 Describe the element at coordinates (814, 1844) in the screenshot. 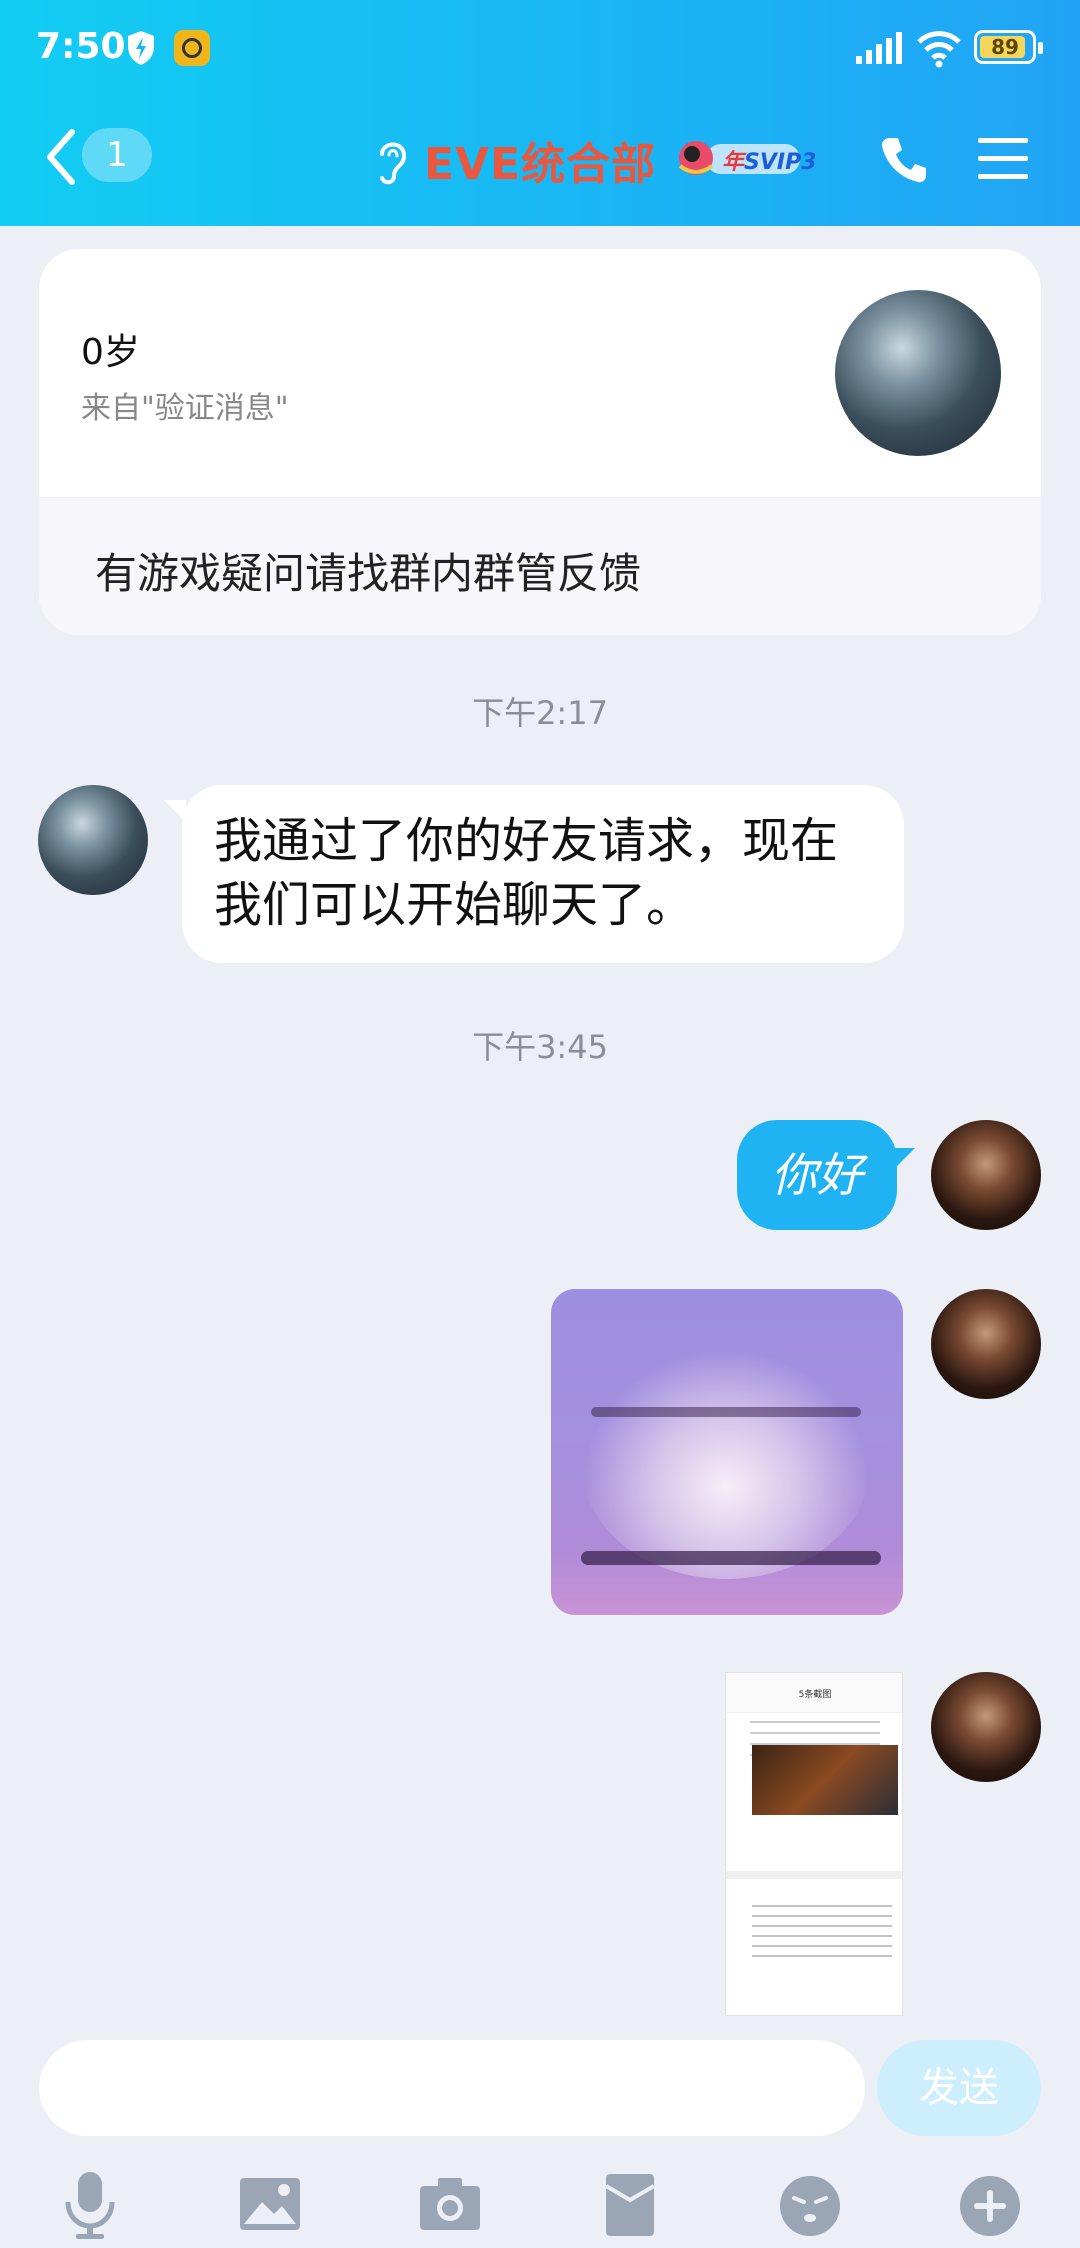

I see `screenshot-message: 5条截图` at that location.